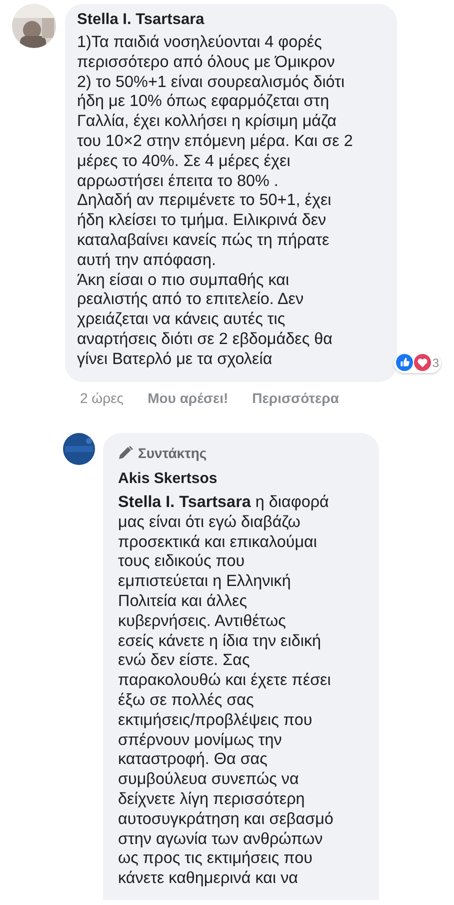 The height and width of the screenshot is (905, 454). I want to click on author-name: Akis Skertsos, so click(242, 479).